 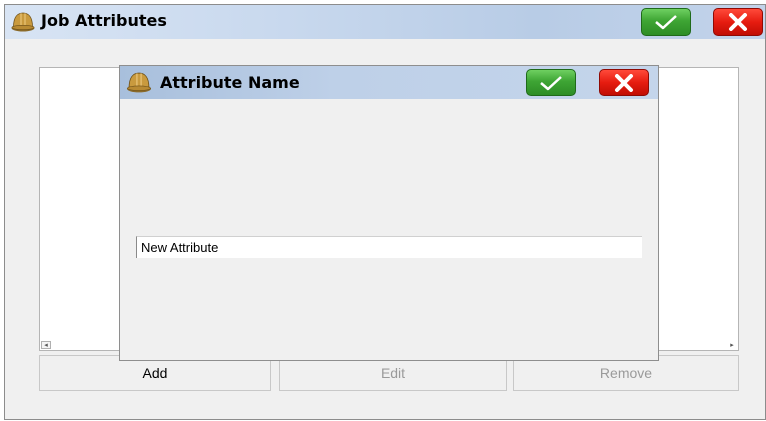 What do you see at coordinates (385, 22) in the screenshot?
I see `window-titlebar: Job Attributes` at bounding box center [385, 22].